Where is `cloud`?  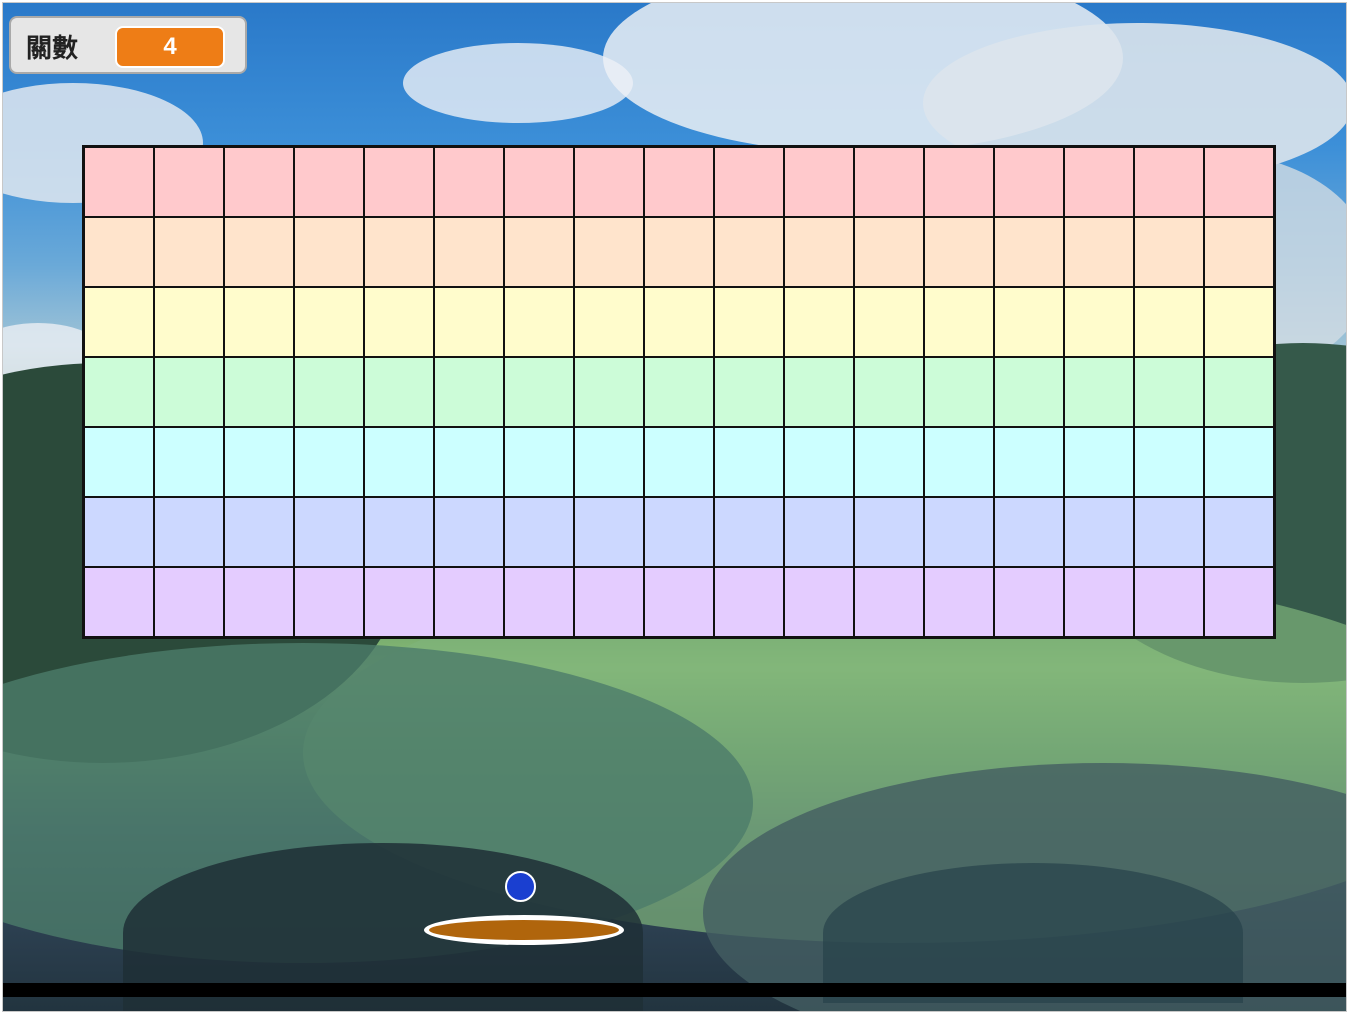
cloud is located at coordinates (518, 83).